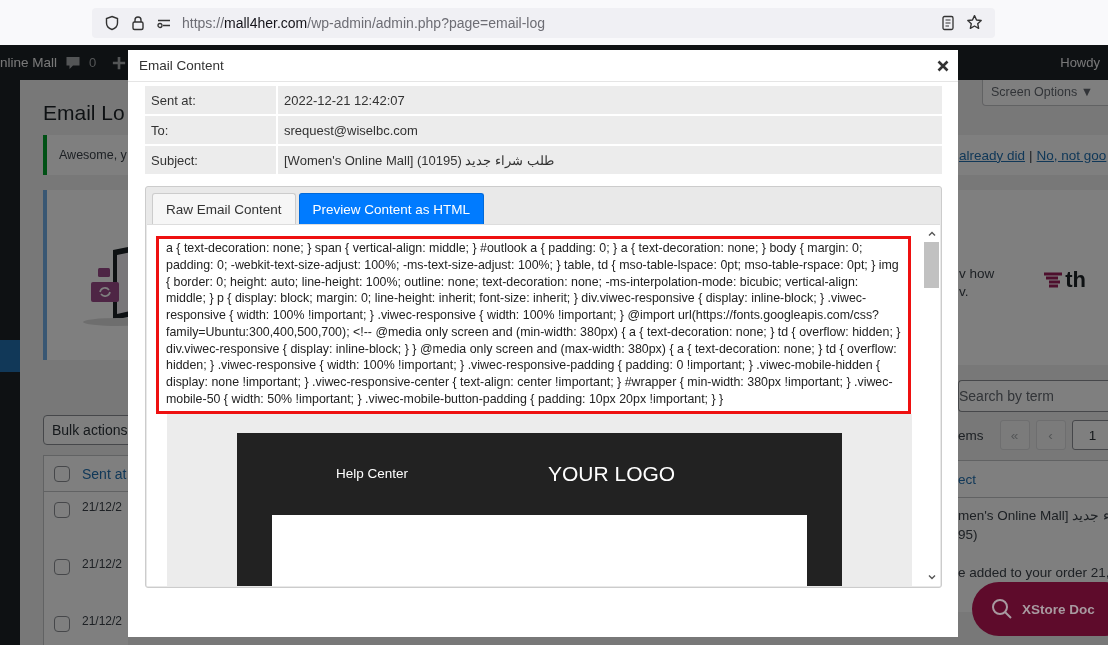  Describe the element at coordinates (1071, 155) in the screenshot. I see `notice-link: No, not goo` at that location.